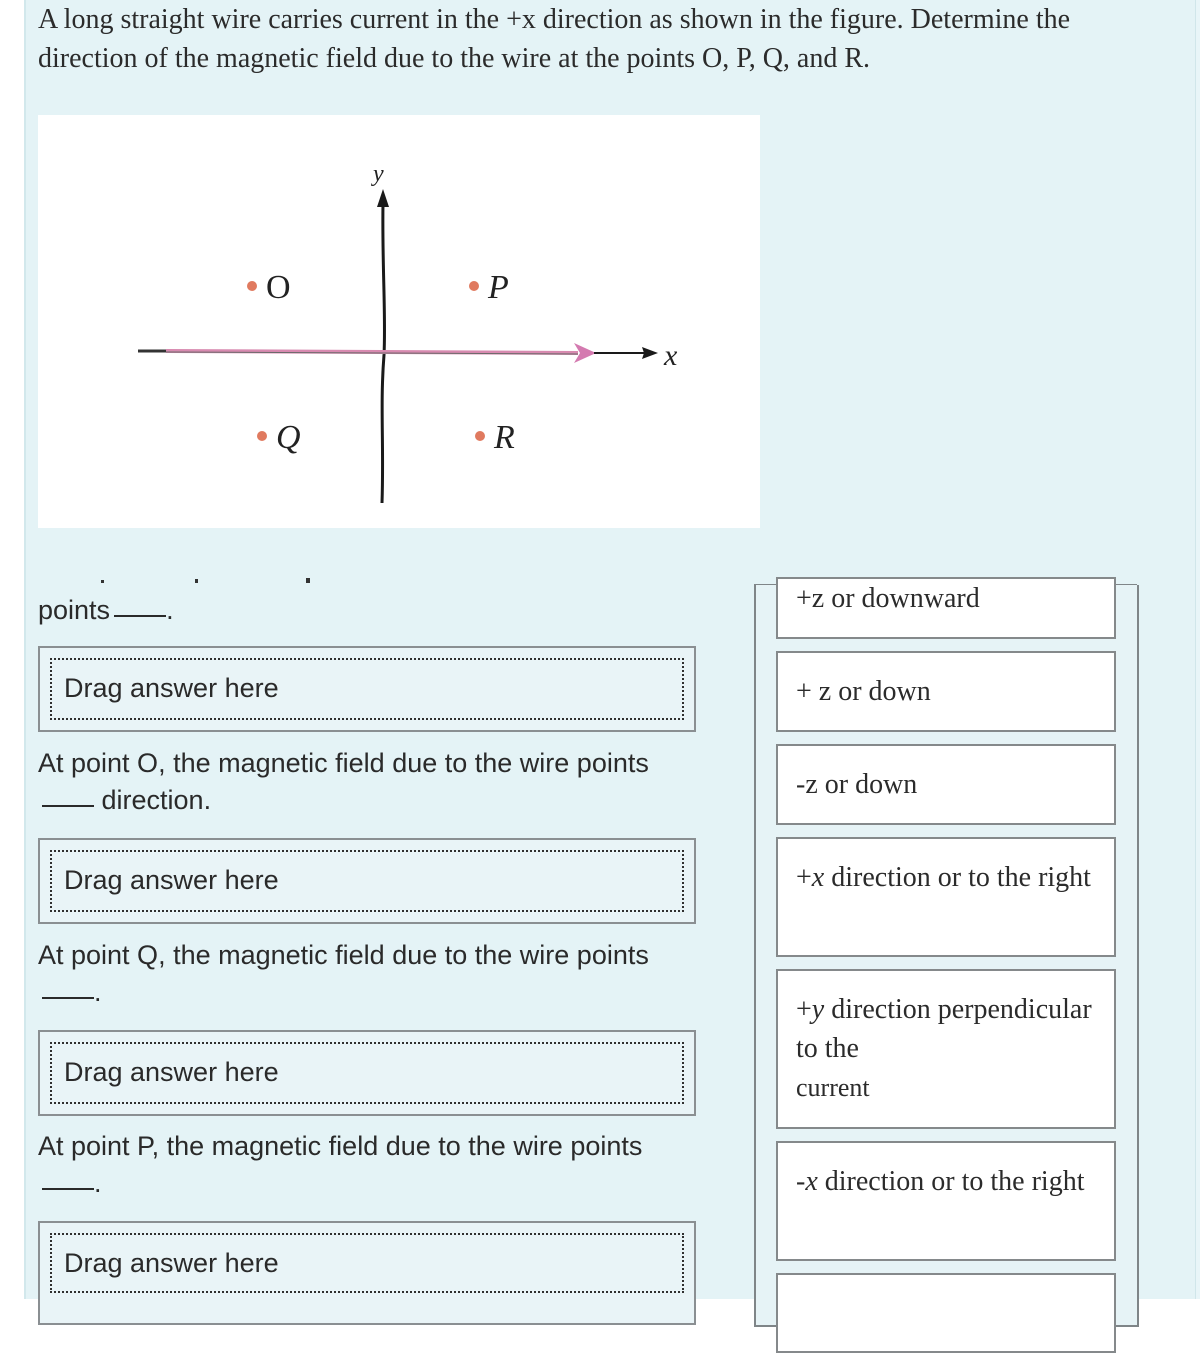  I want to click on answer-chip-plus-x-right: +x direction or to the right, so click(946, 897).